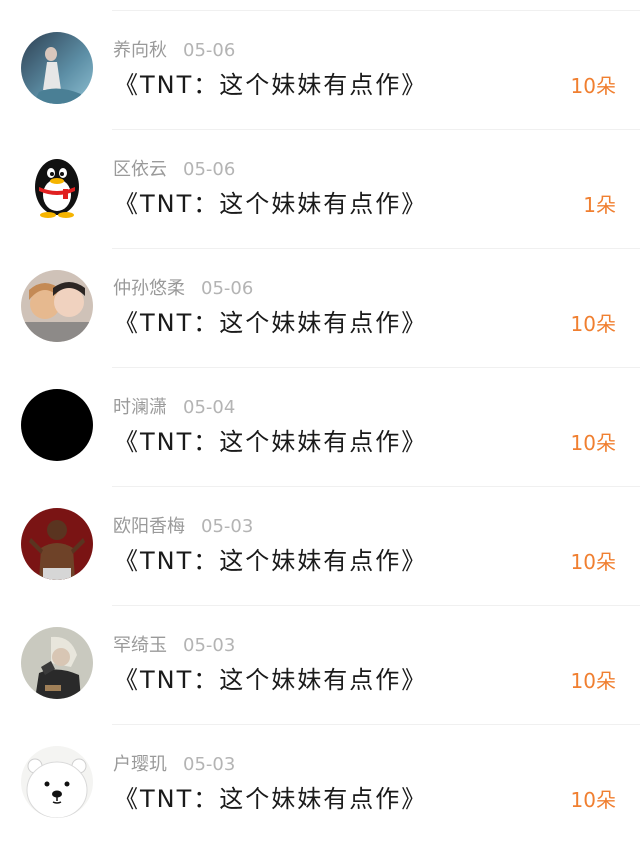  I want to click on user-name: 欧阳香梅, so click(149, 526).